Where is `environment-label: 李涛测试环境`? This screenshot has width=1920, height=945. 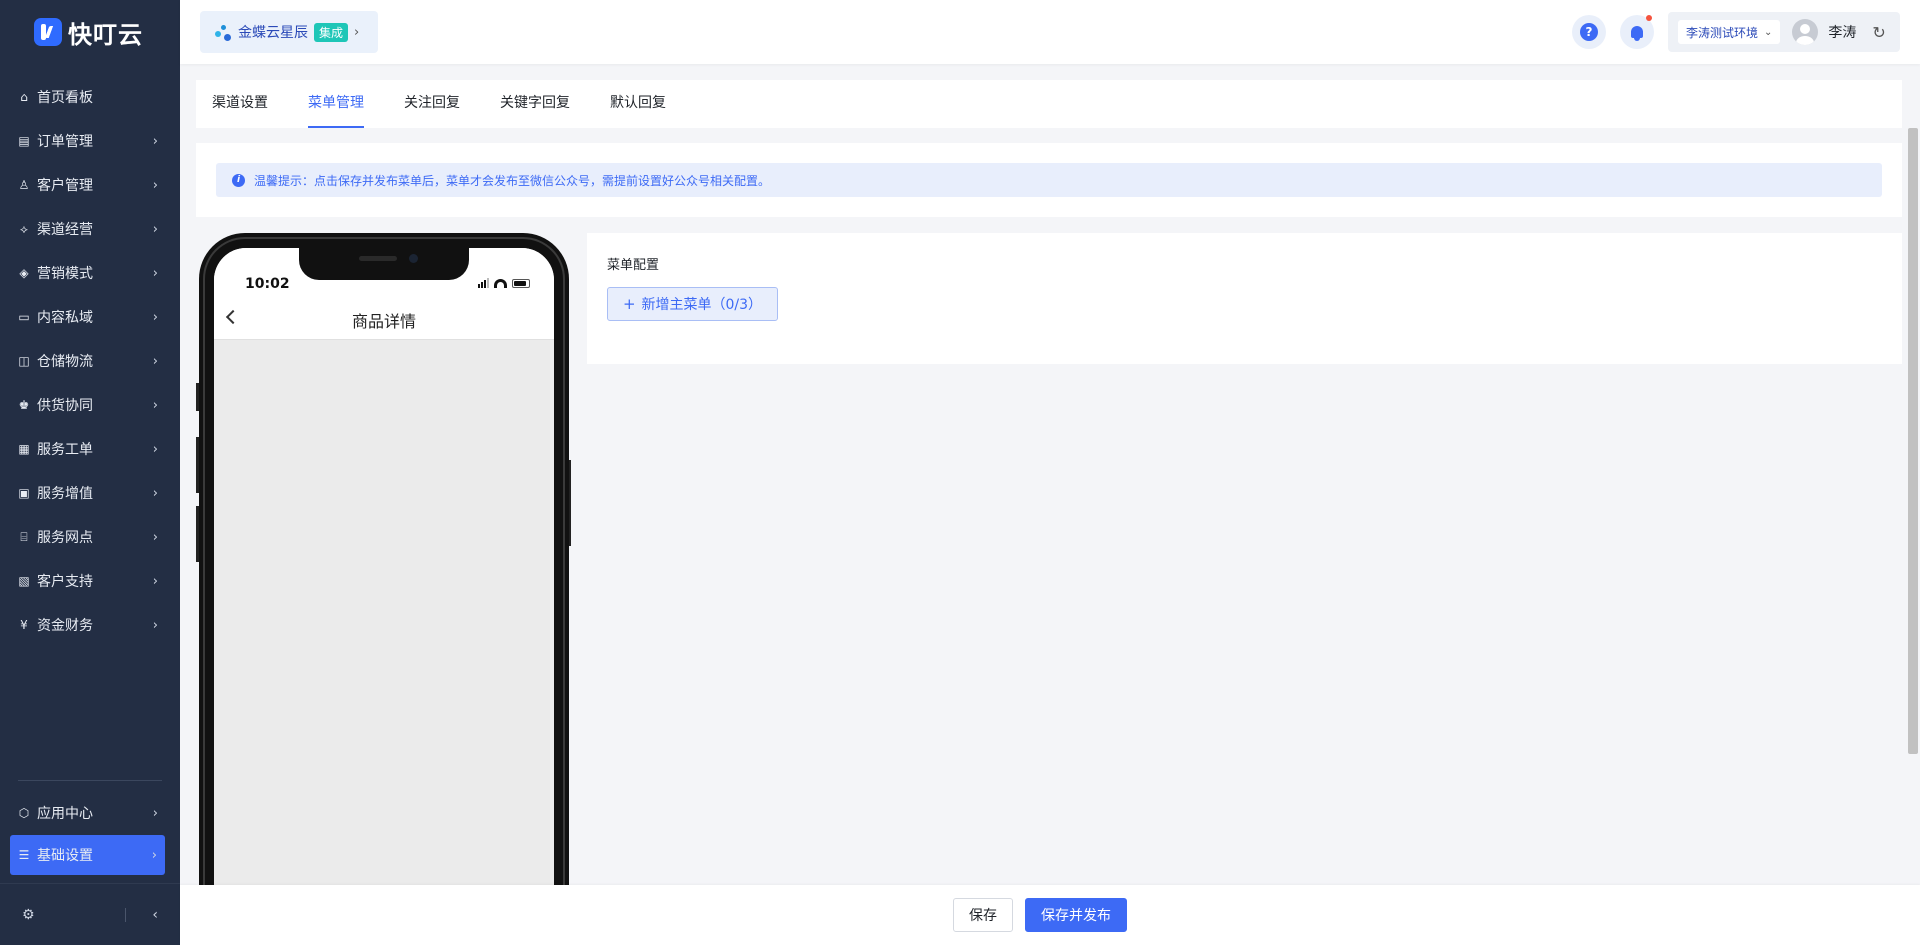
environment-label: 李涛测试环境 is located at coordinates (1722, 32).